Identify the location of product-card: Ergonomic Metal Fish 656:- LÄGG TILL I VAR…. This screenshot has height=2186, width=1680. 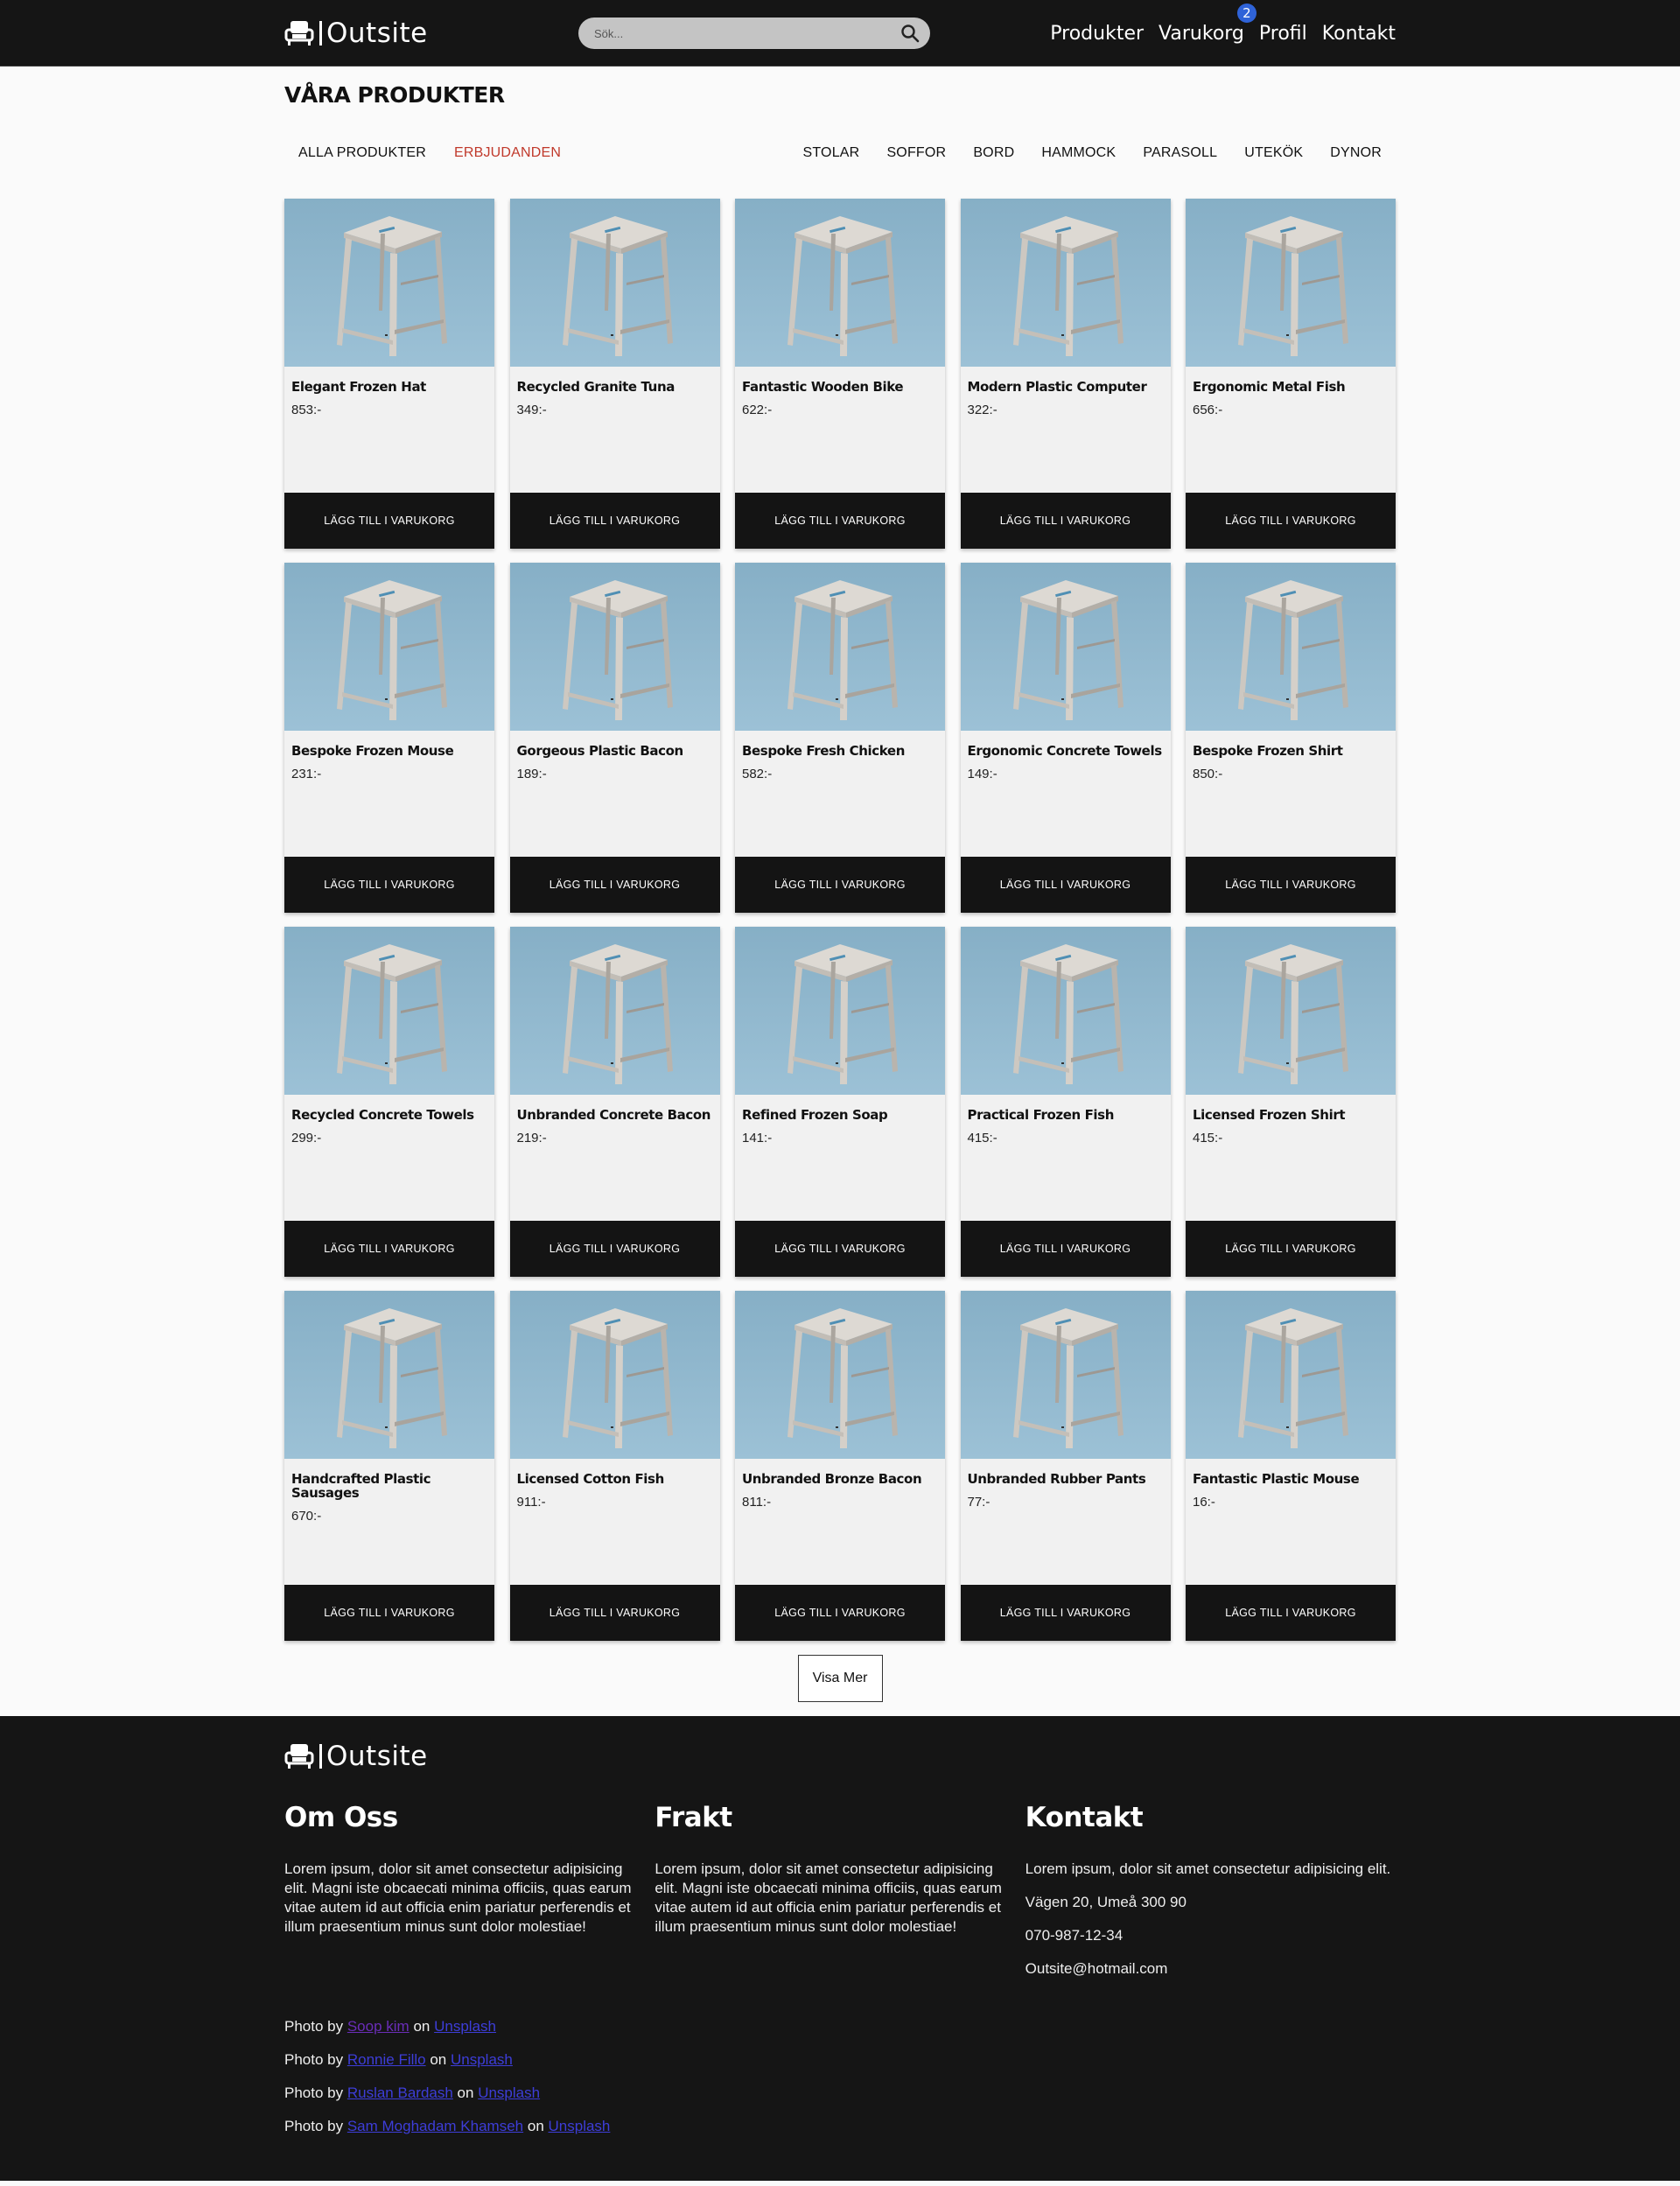
(1291, 374).